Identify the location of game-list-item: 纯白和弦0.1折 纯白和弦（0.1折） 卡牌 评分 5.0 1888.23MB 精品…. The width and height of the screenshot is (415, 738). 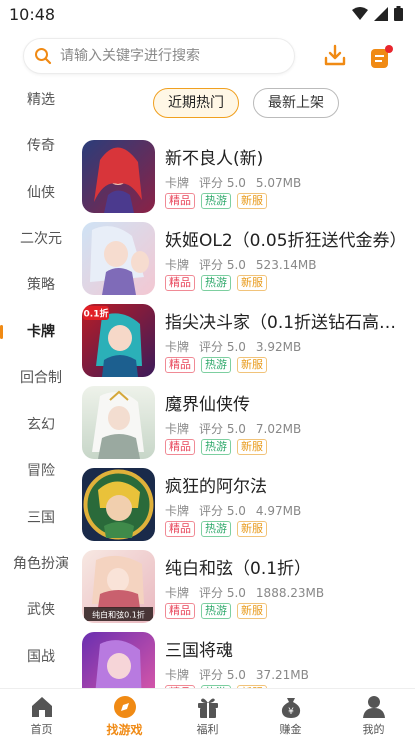
(248, 587).